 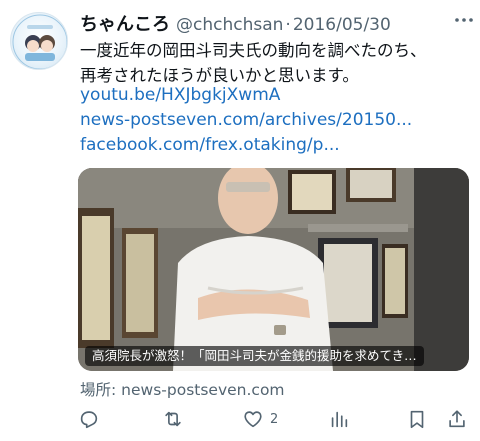 I want to click on tweet-text-line-1: 一度近年の岡田斗司夫氏の動向を調べたのち、, so click(x=253, y=50).